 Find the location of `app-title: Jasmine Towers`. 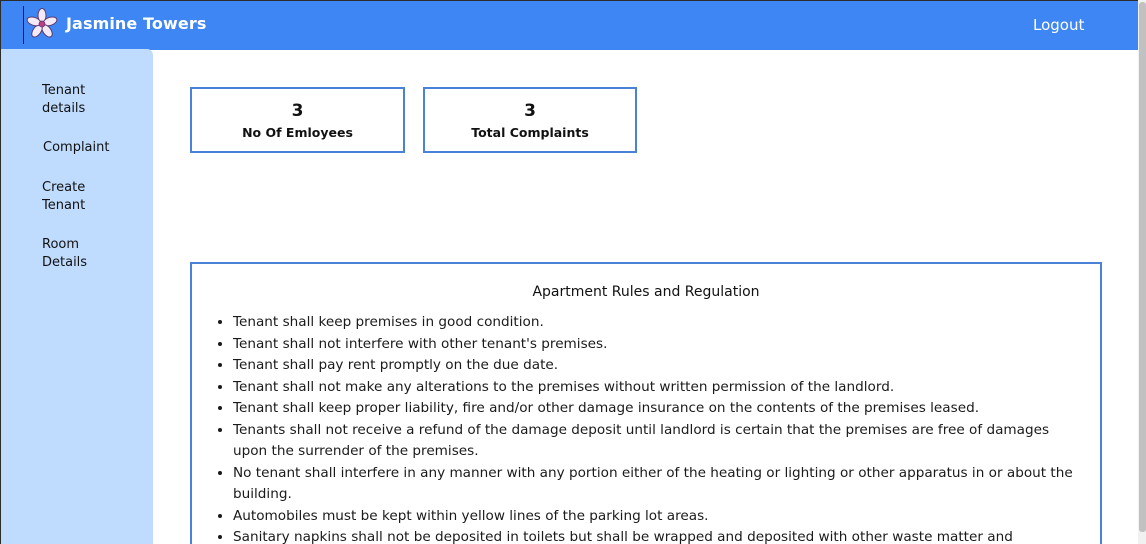

app-title: Jasmine Towers is located at coordinates (136, 23).